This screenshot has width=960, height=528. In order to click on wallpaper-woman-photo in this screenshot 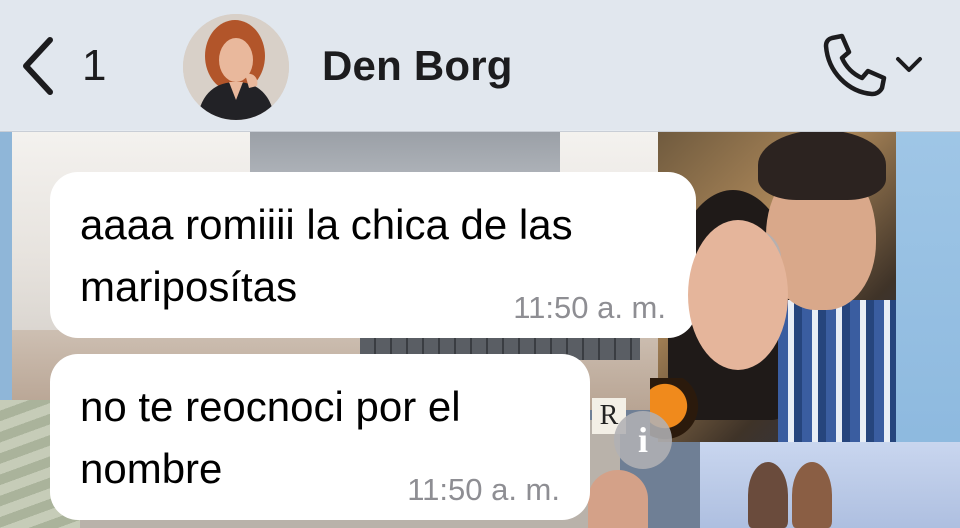, I will do `click(618, 499)`.